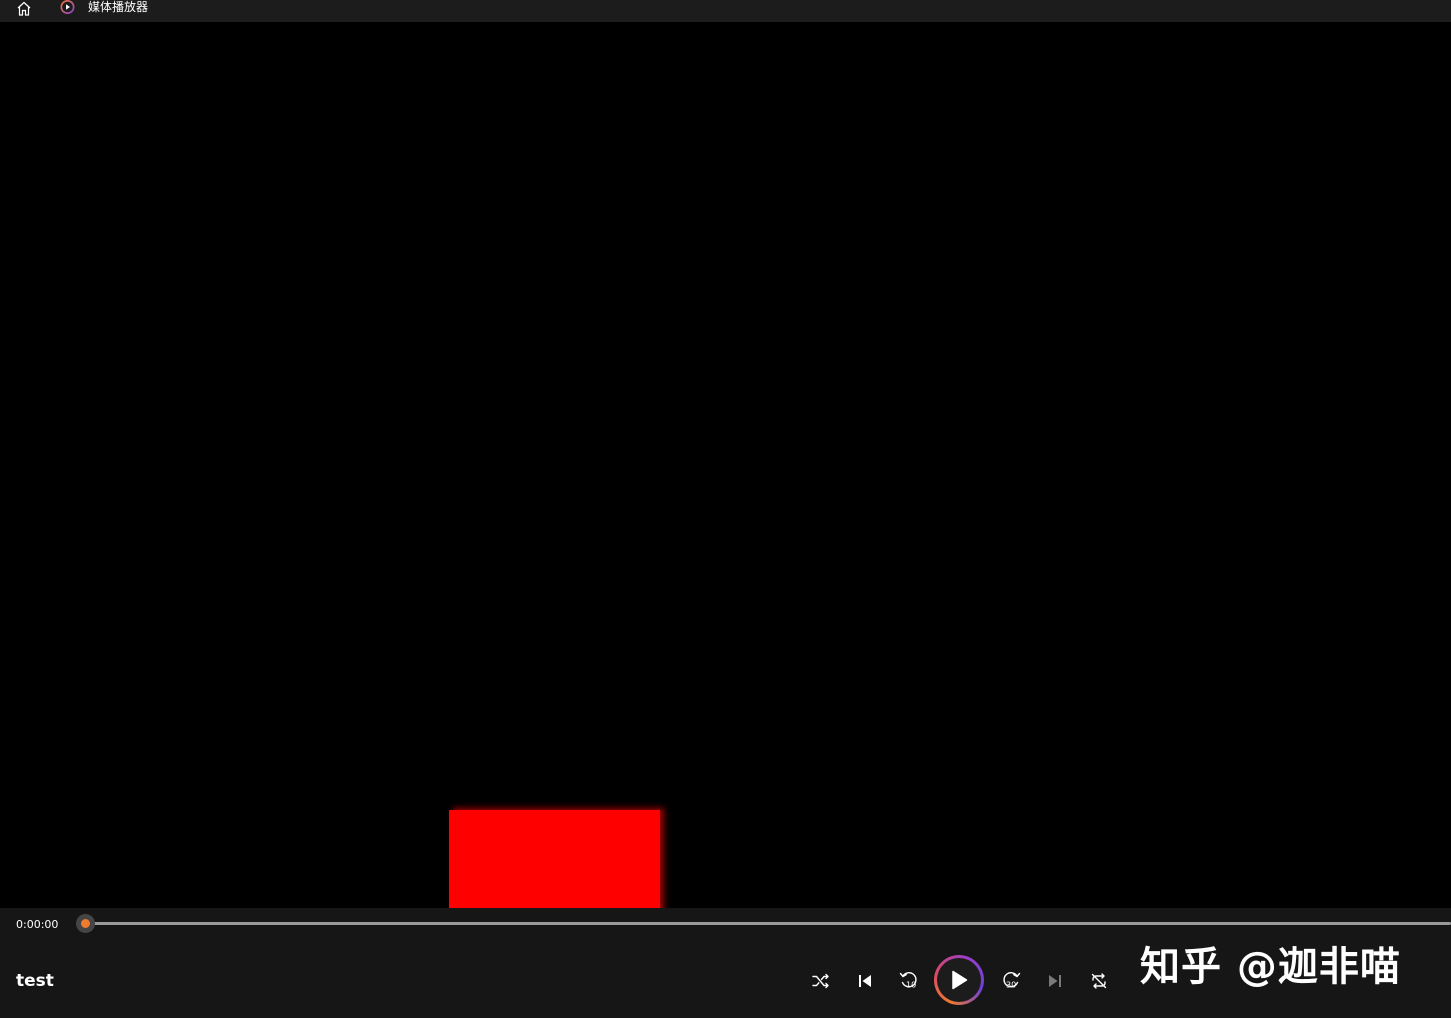 The height and width of the screenshot is (1018, 1451). I want to click on play-button, so click(959, 980).